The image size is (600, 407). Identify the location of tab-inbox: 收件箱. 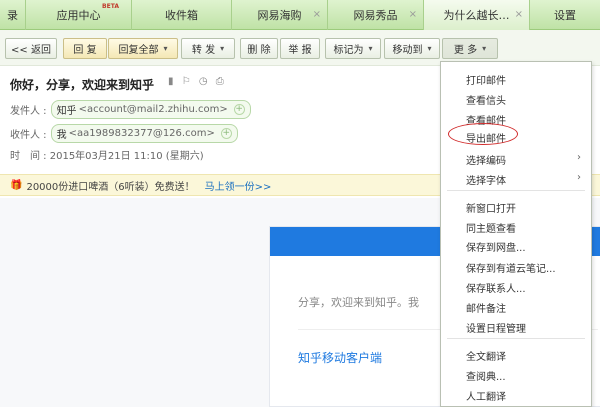
(182, 15).